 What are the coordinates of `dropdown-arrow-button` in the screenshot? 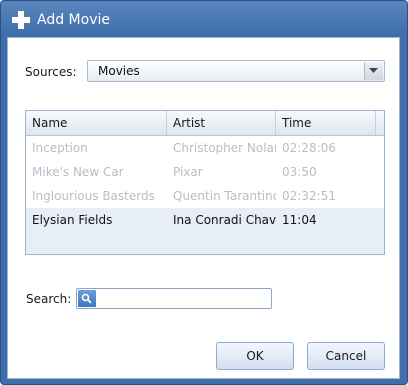 It's located at (373, 71).